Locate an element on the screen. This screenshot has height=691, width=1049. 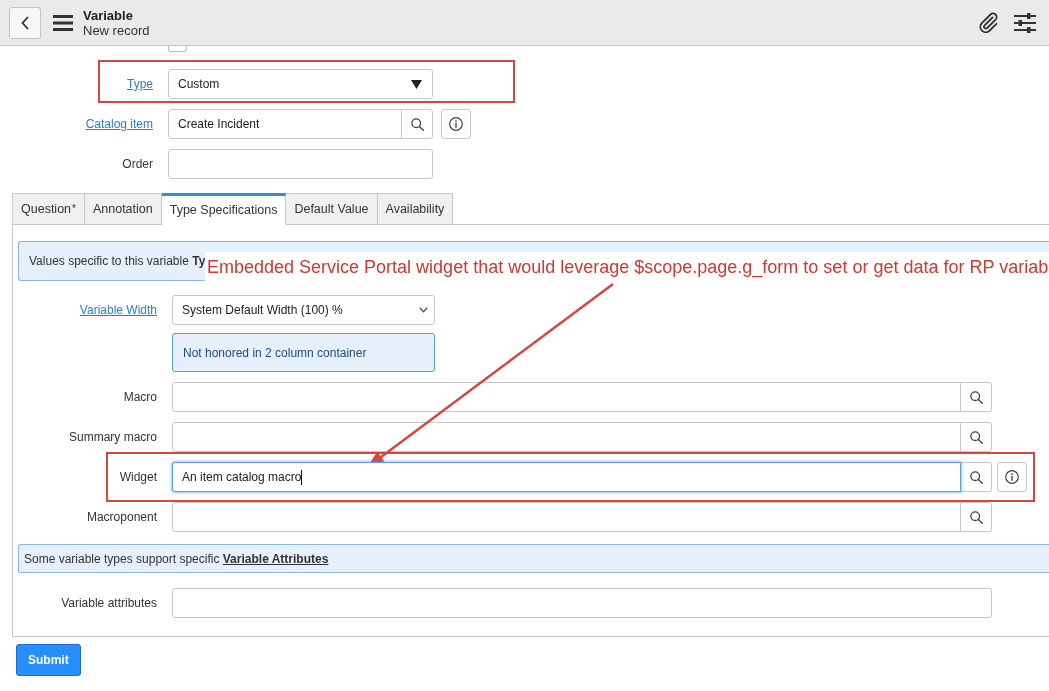
tab: Type Specifications is located at coordinates (224, 209).